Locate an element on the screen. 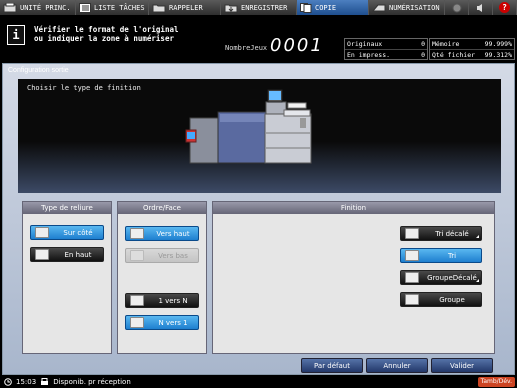 The height and width of the screenshot is (388, 517). message-line-2: ou indiquer la zone à numériser is located at coordinates (104, 38).